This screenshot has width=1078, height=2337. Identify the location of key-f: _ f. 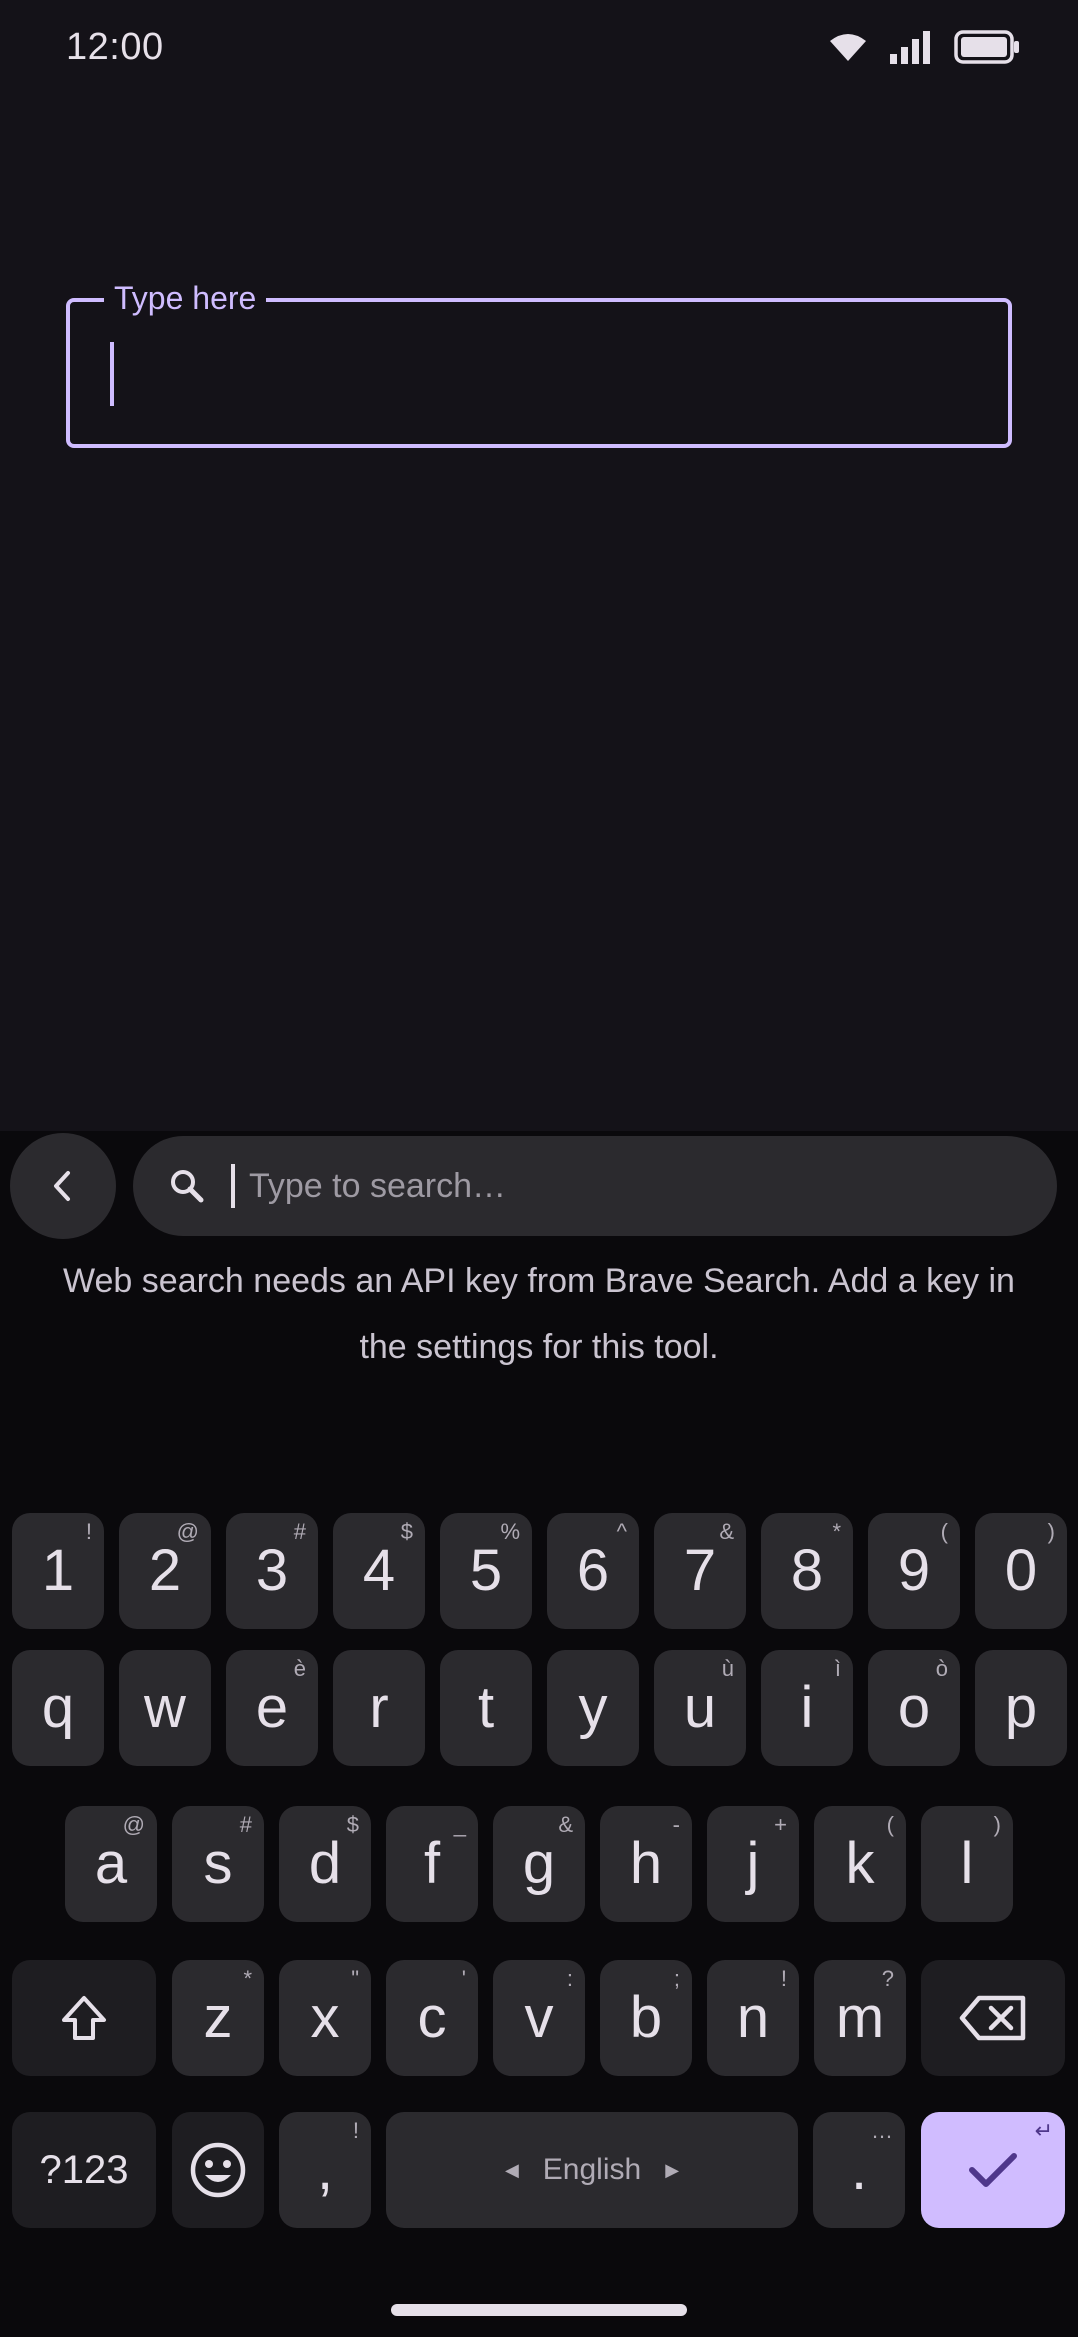
(432, 1864).